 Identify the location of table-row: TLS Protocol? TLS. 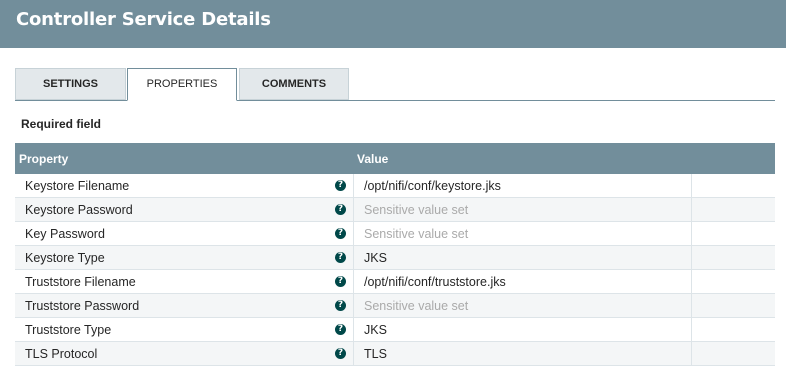
(395, 354).